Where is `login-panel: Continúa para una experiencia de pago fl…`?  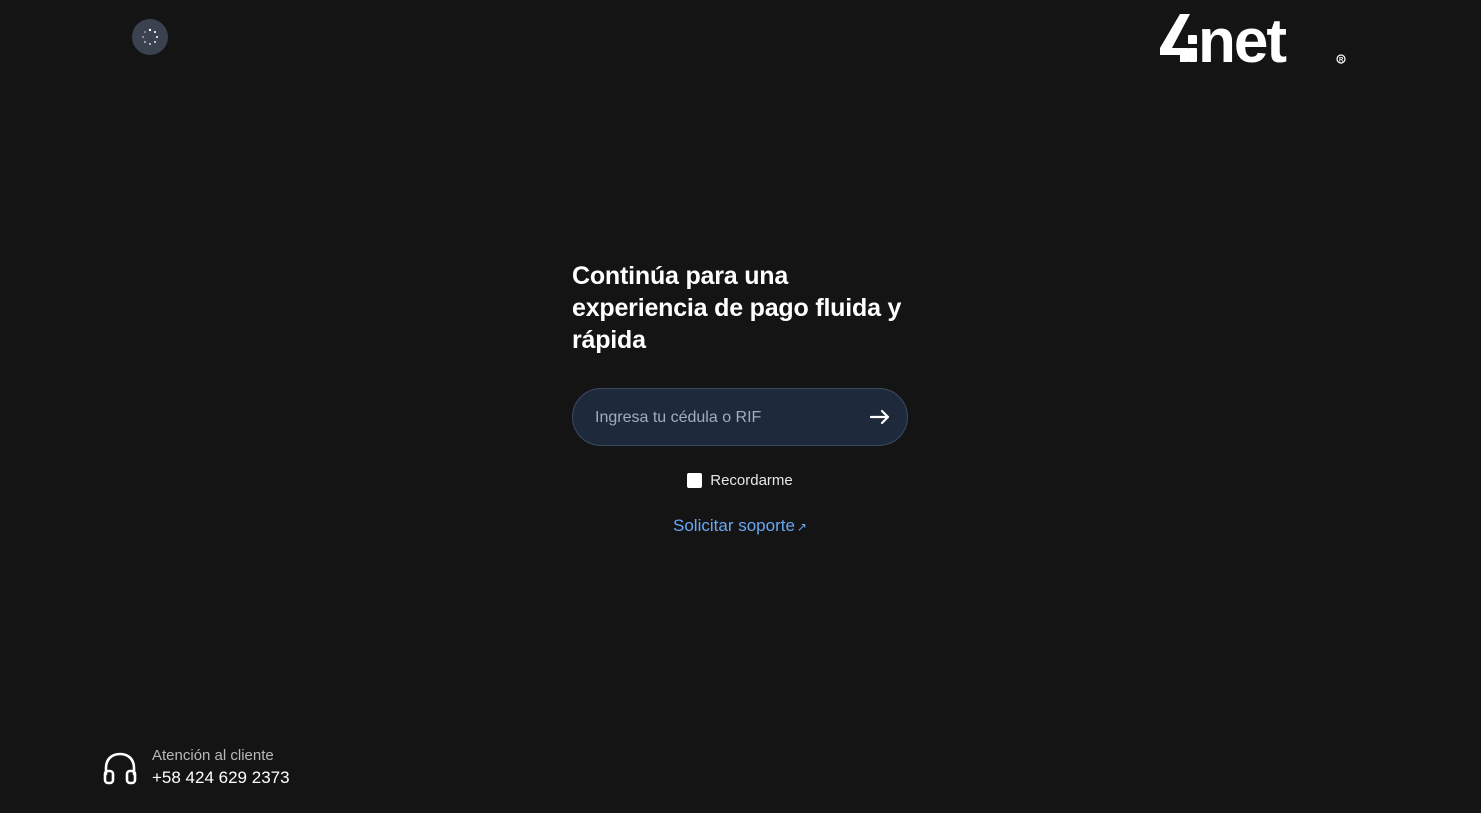 login-panel: Continúa para una experiencia de pago fl… is located at coordinates (740, 398).